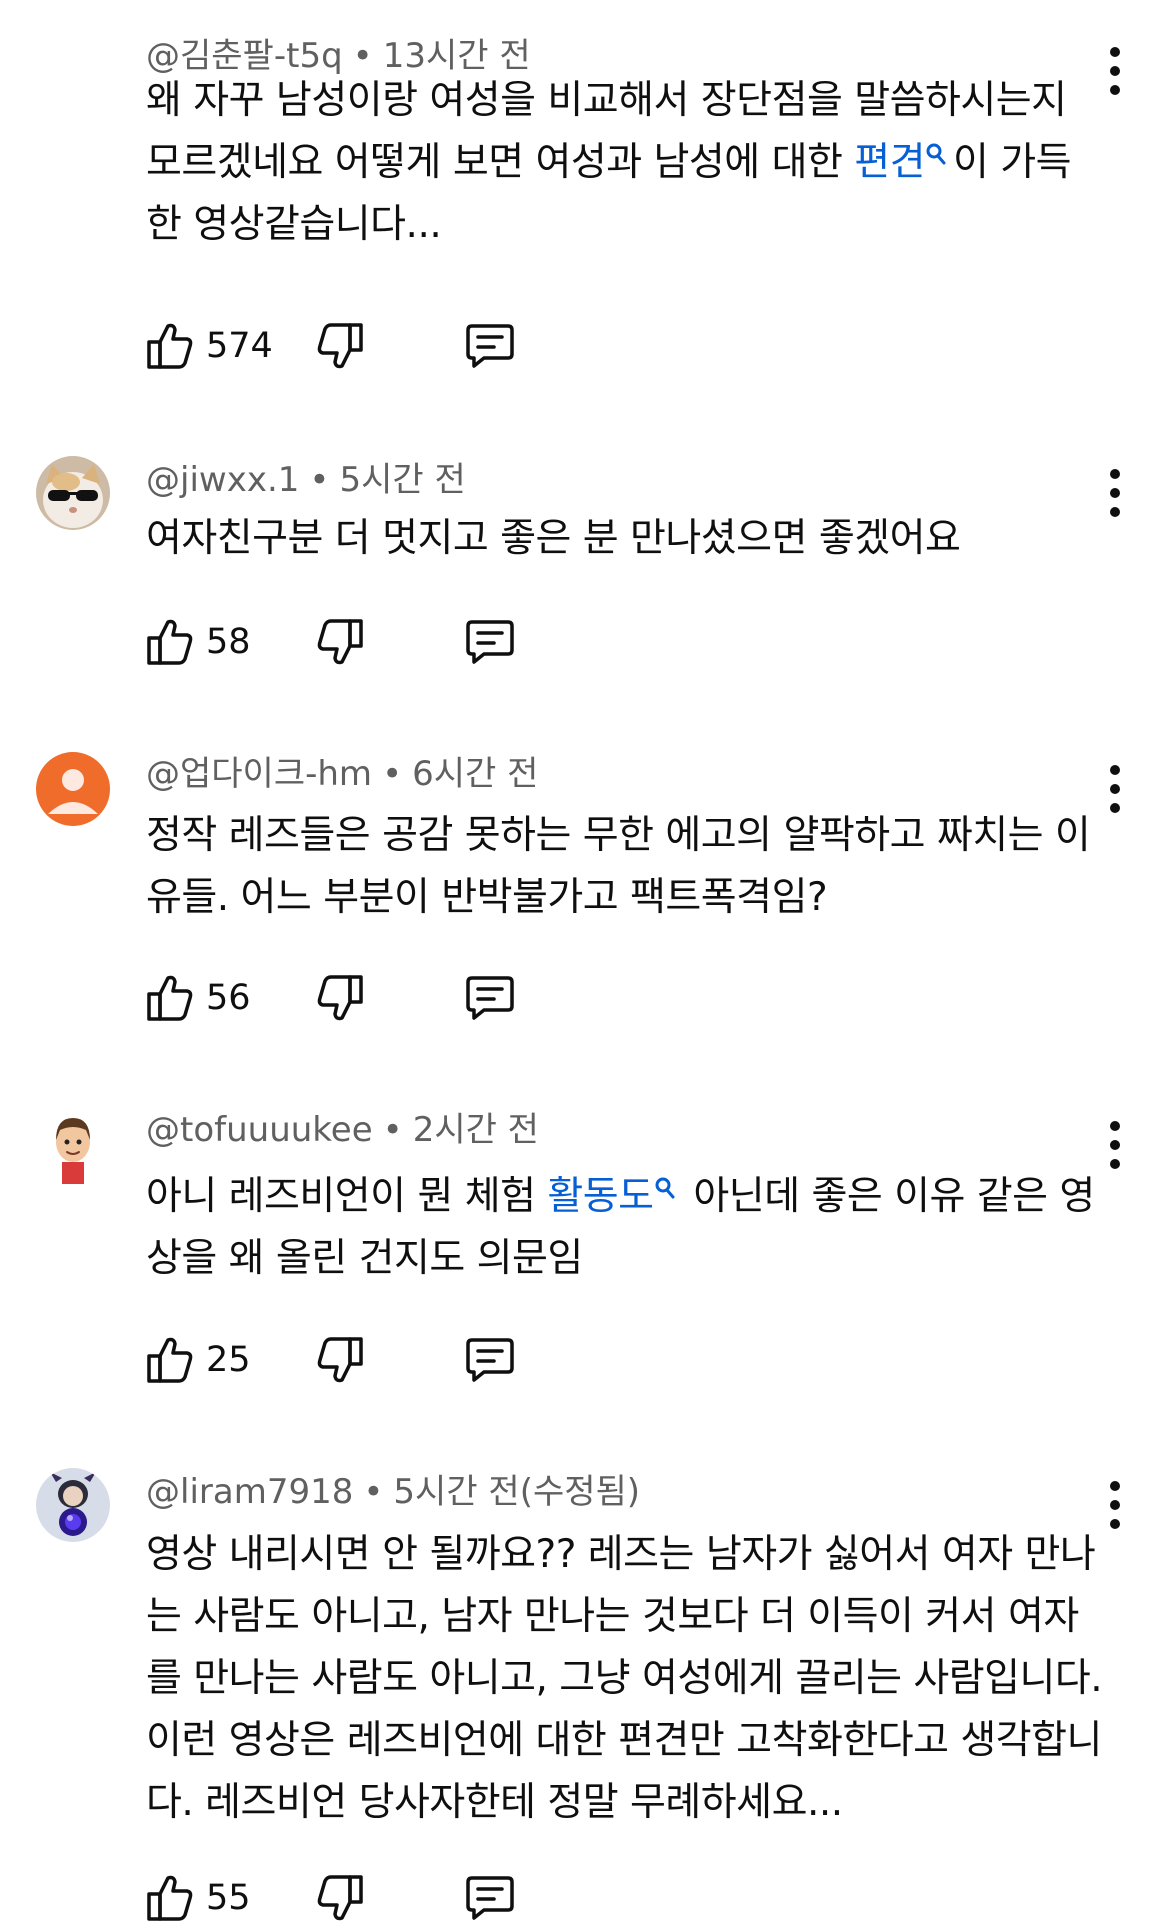 Image resolution: width=1170 pixels, height=1932 pixels. I want to click on comment-meta: @tofuuuukee • 2시간 전, so click(342, 1130).